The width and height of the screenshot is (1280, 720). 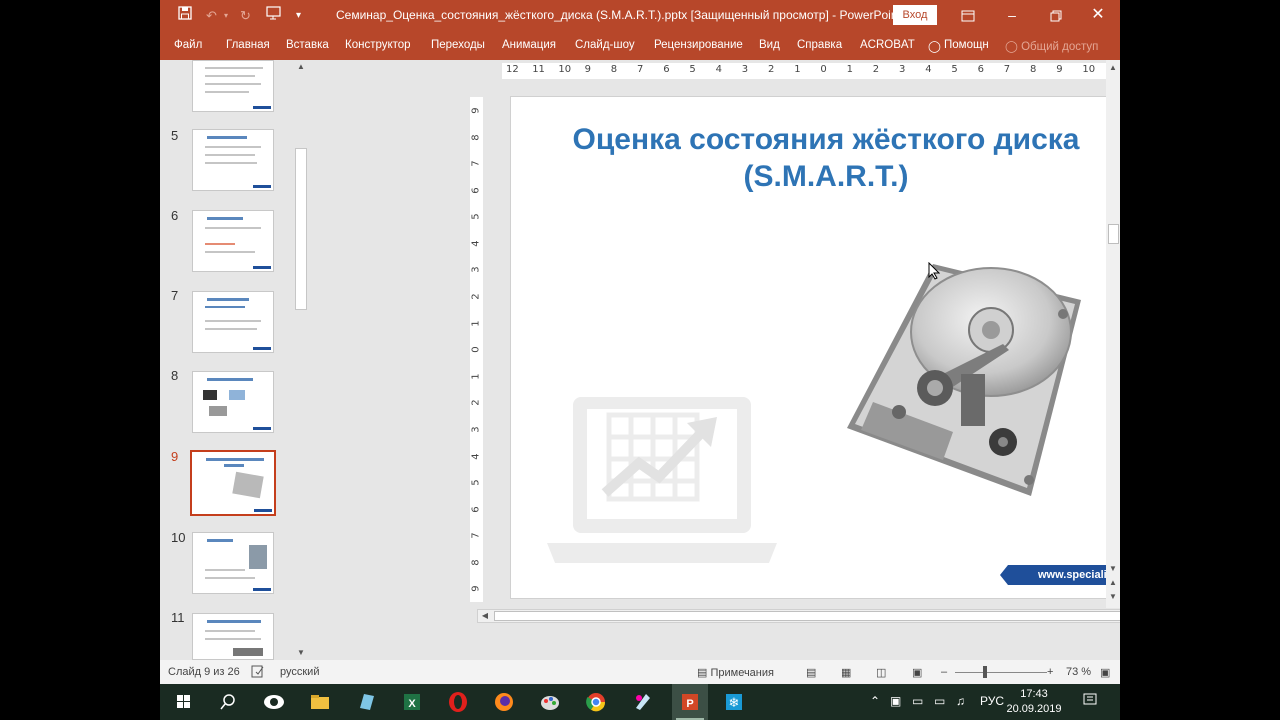 I want to click on slide-sorter-icon: ▦, so click(x=846, y=672).